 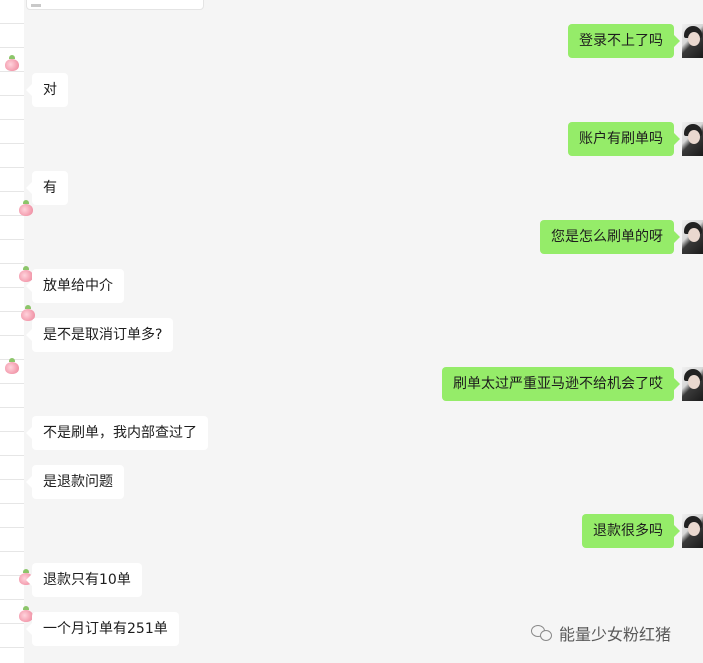 What do you see at coordinates (12, 331) in the screenshot?
I see `adjacent-panel-strip` at bounding box center [12, 331].